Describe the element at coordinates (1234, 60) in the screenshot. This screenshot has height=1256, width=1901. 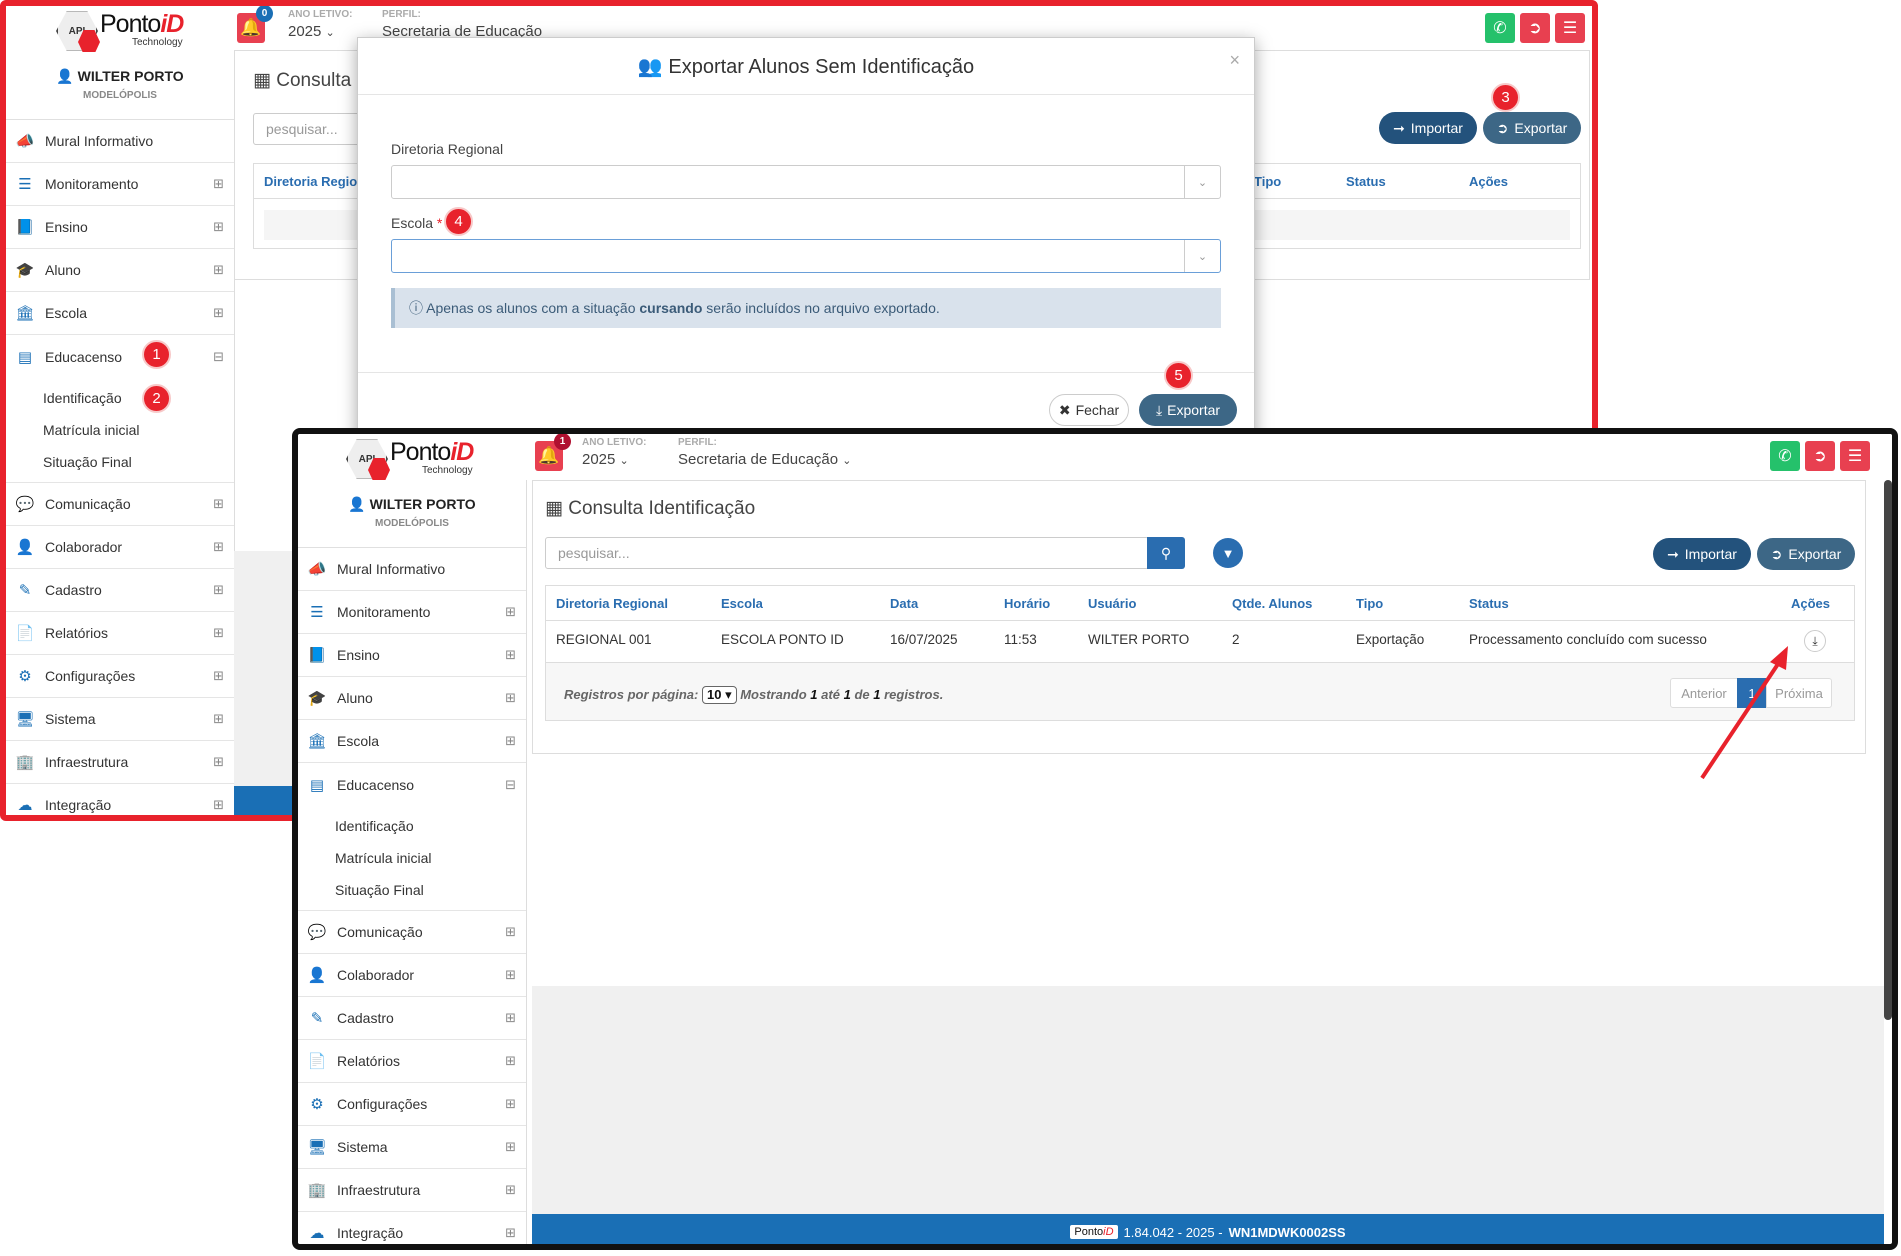
I see `modal-close-icon: ×` at that location.